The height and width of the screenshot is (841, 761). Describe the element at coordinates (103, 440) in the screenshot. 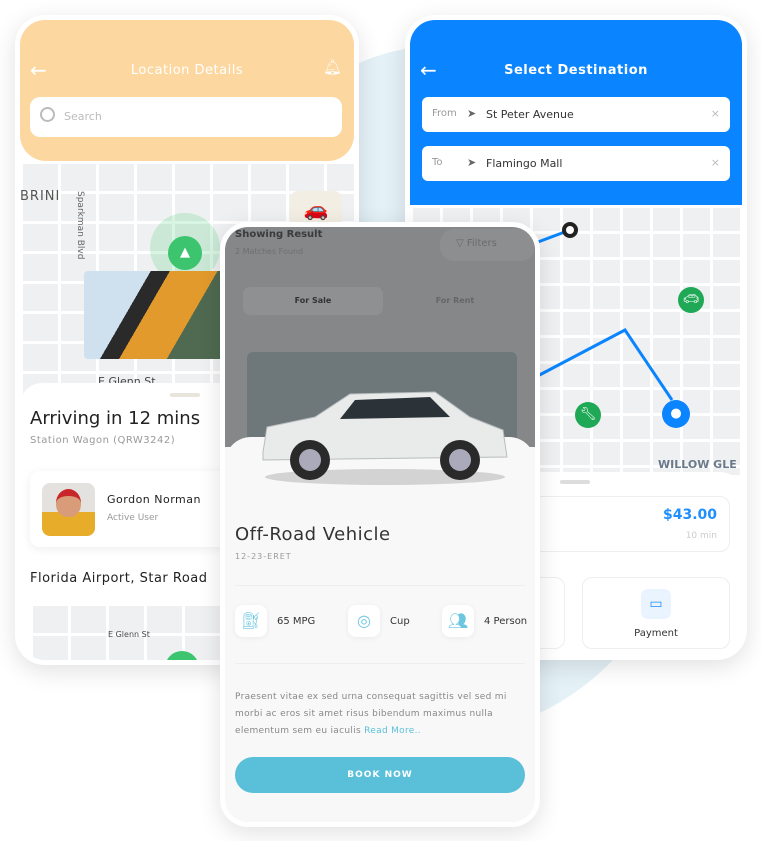

I see `vehicle-info: Station Wagon (QRW3242)` at that location.